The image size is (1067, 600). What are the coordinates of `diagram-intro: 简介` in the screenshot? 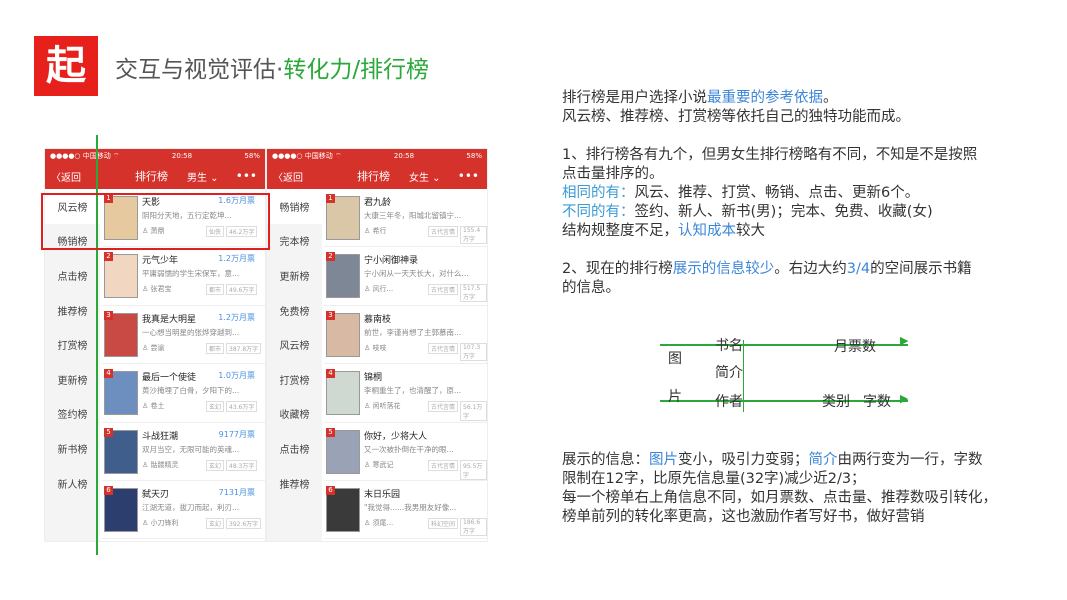 It's located at (729, 373).